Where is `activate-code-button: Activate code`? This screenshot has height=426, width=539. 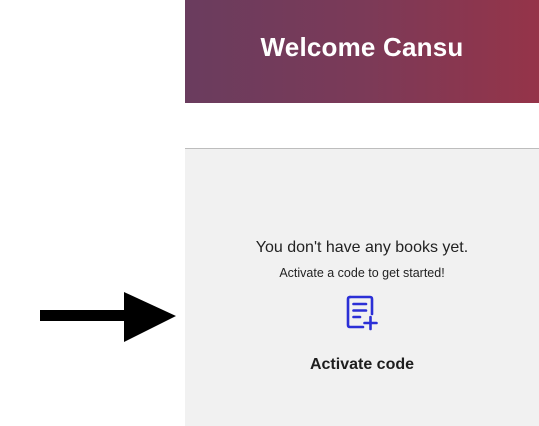 activate-code-button: Activate code is located at coordinates (362, 337).